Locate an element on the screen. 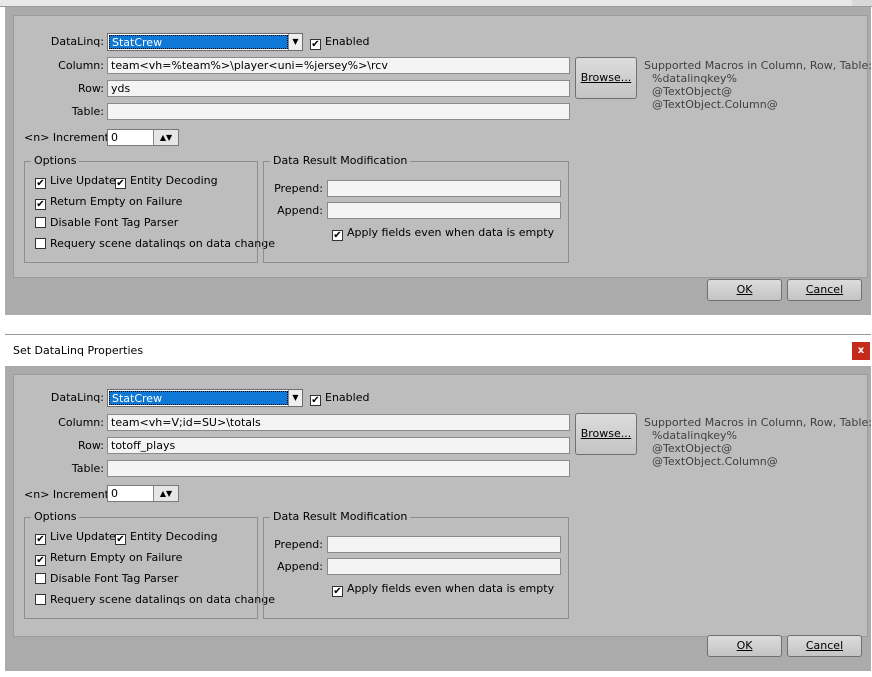  column-input: team<vh=%team%>\player<uni=%jersey%>\rcv is located at coordinates (338, 65).